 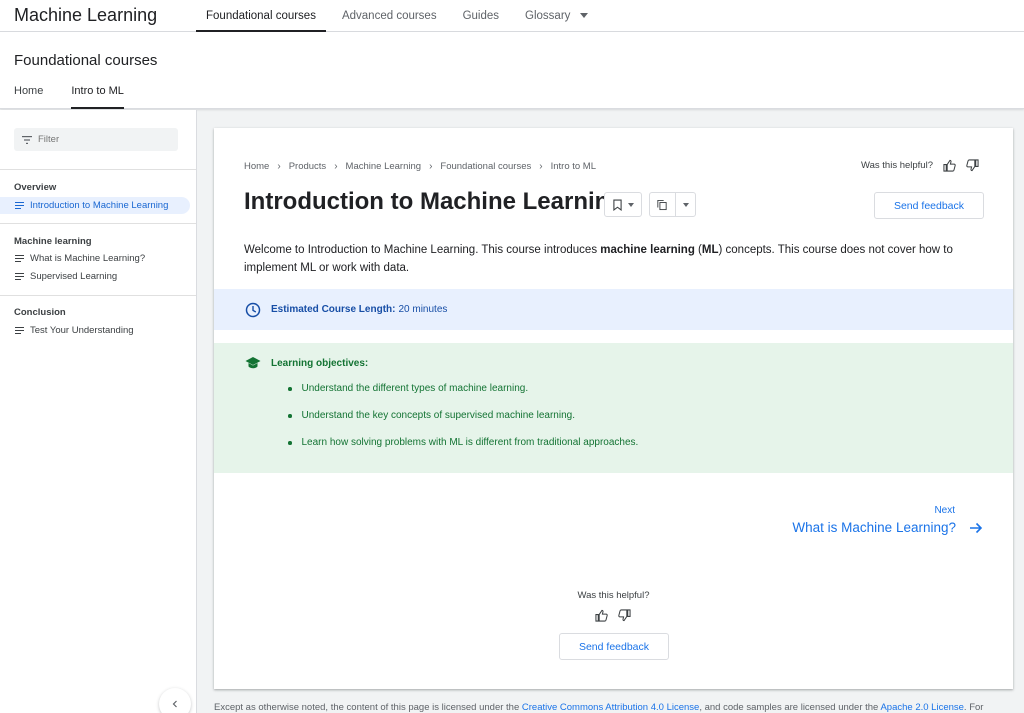 What do you see at coordinates (897, 165) in the screenshot?
I see `helpful-prompt: Was this helpful?` at bounding box center [897, 165].